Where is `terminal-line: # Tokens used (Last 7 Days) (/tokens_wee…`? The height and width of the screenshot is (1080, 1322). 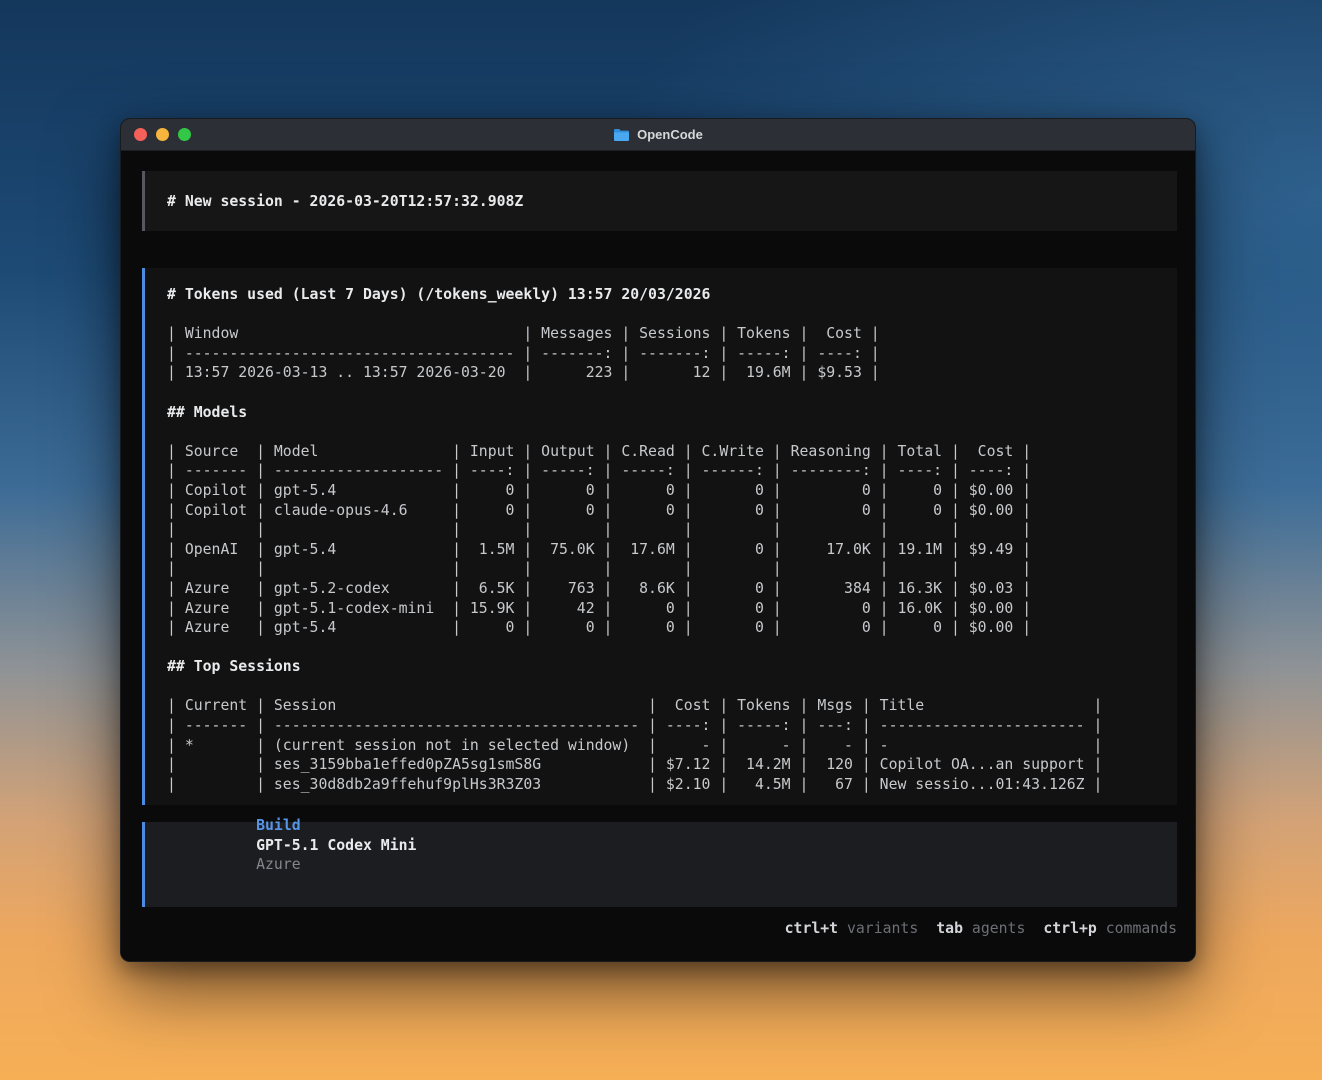 terminal-line: # Tokens used (Last 7 Days) (/tokens_wee… is located at coordinates (439, 294).